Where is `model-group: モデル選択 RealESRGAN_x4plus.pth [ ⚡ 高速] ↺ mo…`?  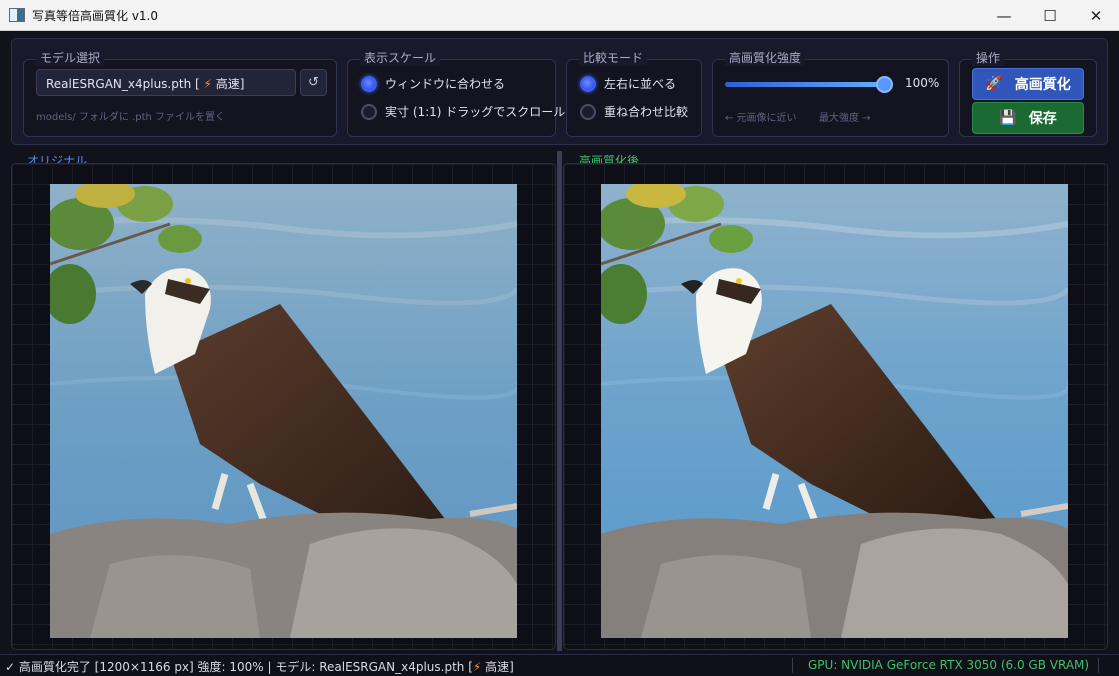 model-group: モデル選択 RealESRGAN_x4plus.pth [ ⚡ 高速] ↺ mo… is located at coordinates (180, 93).